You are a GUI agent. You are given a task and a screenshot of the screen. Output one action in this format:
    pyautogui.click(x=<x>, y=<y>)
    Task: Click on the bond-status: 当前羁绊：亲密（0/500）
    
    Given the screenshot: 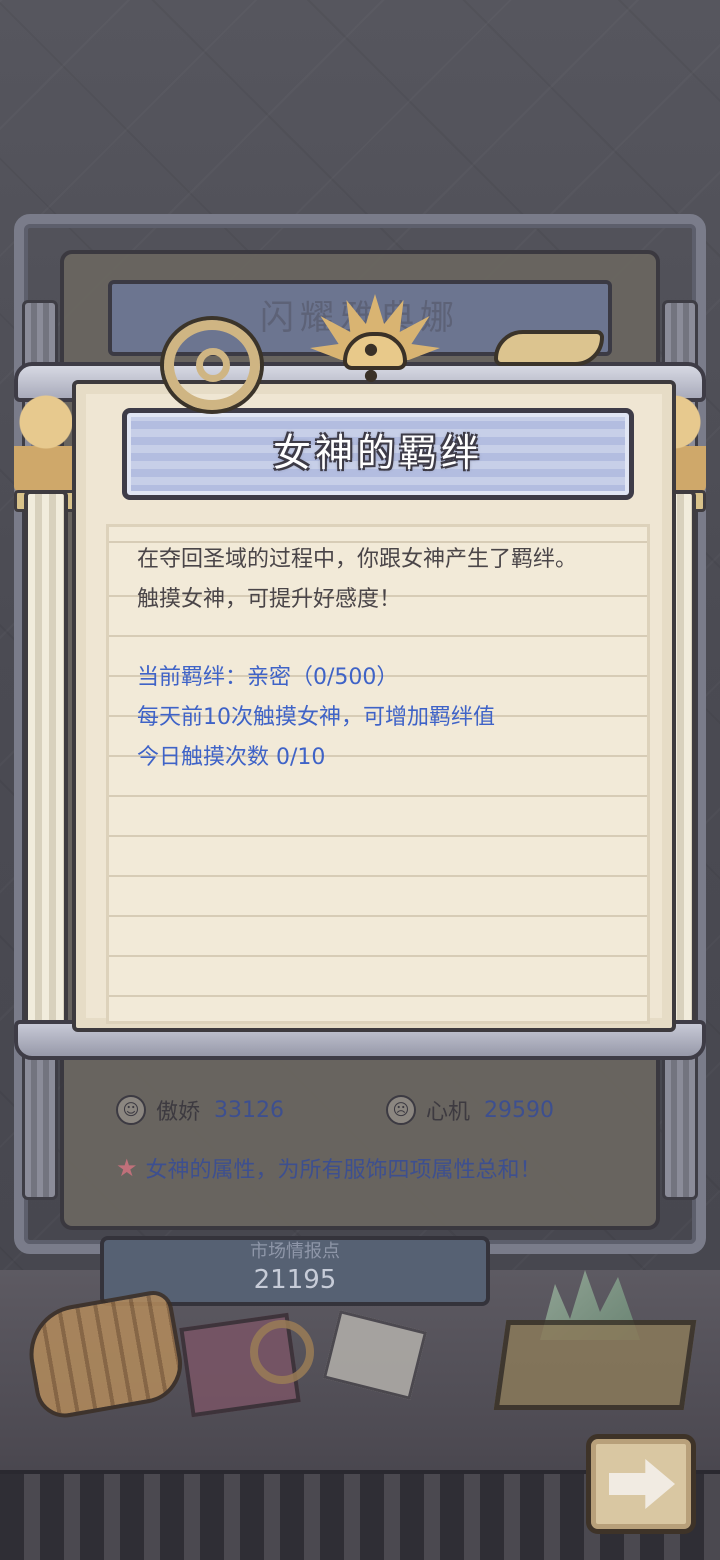 What is the action you would take?
    pyautogui.click(x=268, y=677)
    